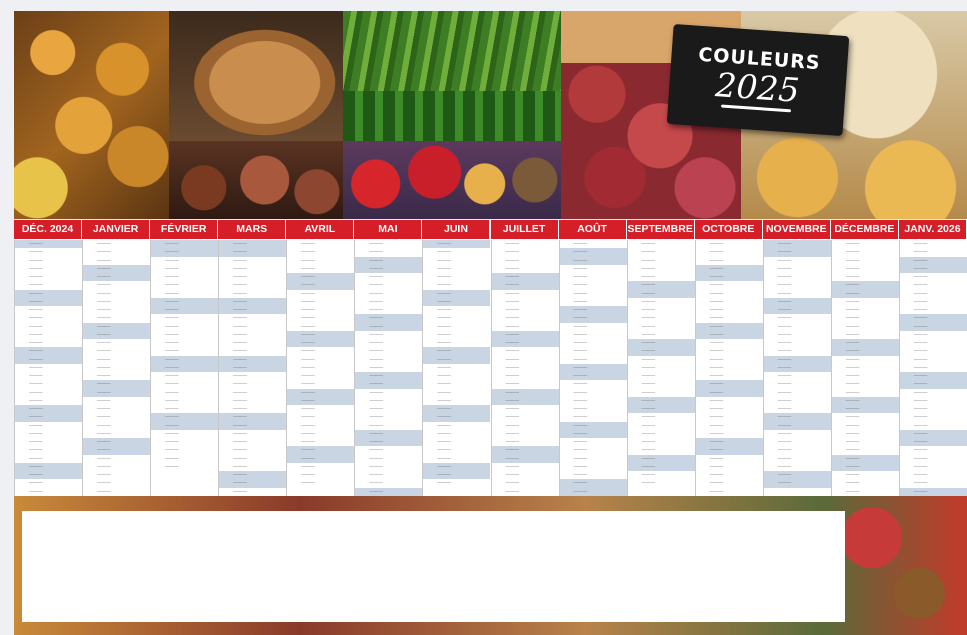 This screenshot has width=967, height=635. What do you see at coordinates (864, 229) in the screenshot?
I see `month-header: DÉCEMBRE` at bounding box center [864, 229].